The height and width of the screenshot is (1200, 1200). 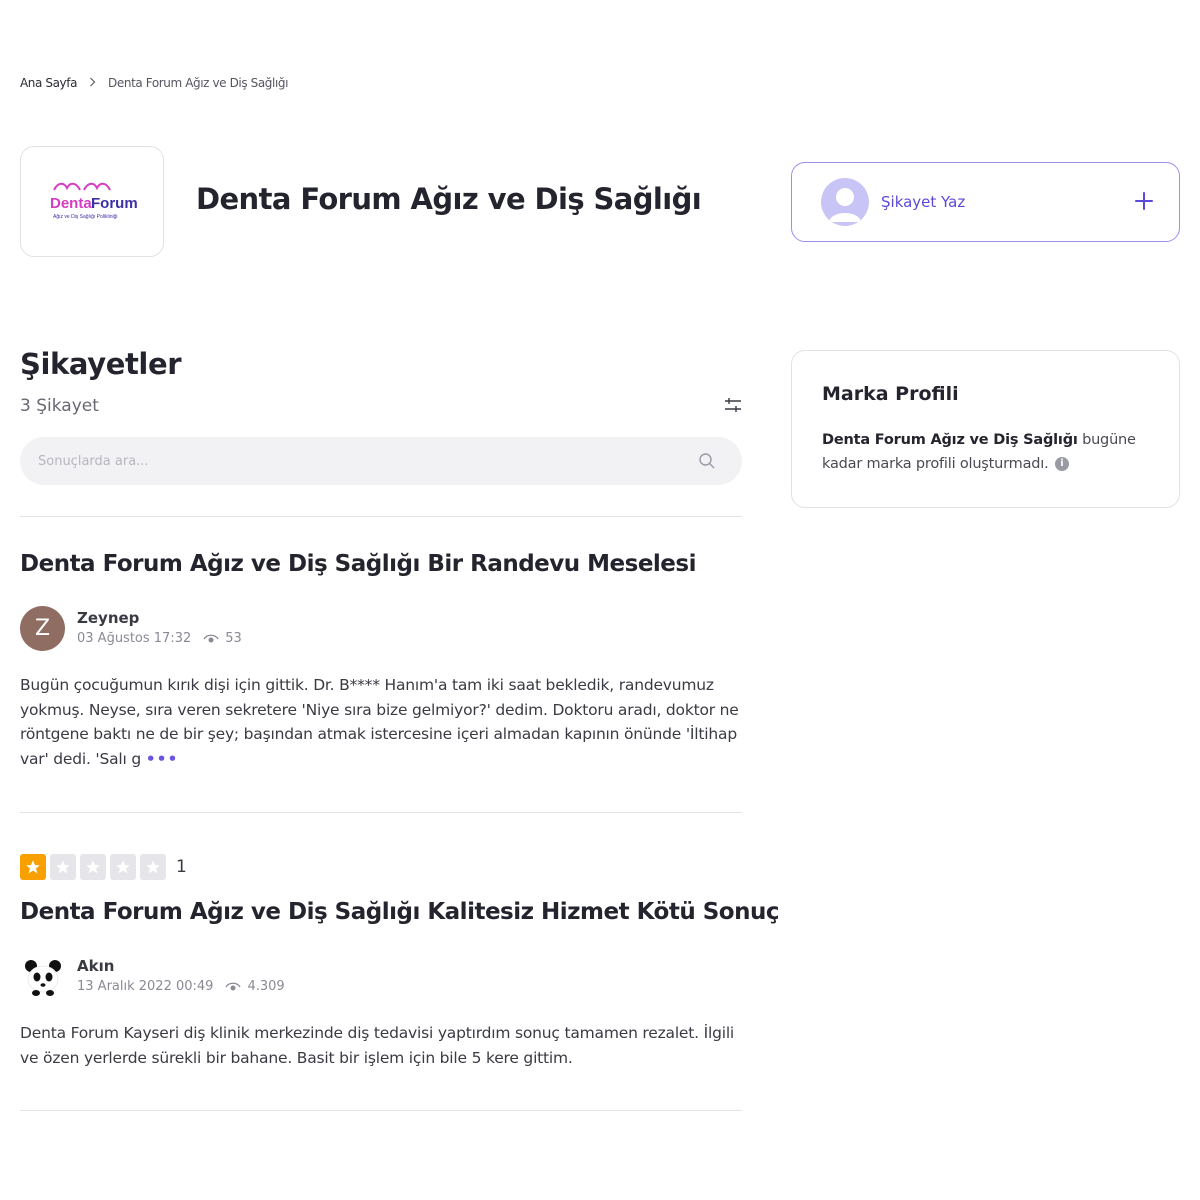 What do you see at coordinates (95, 966) in the screenshot?
I see `user-name: Akın` at bounding box center [95, 966].